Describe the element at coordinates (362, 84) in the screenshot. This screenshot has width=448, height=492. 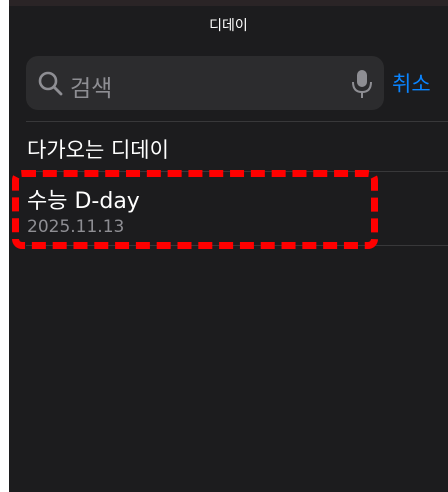
I see `mic-icon` at that location.